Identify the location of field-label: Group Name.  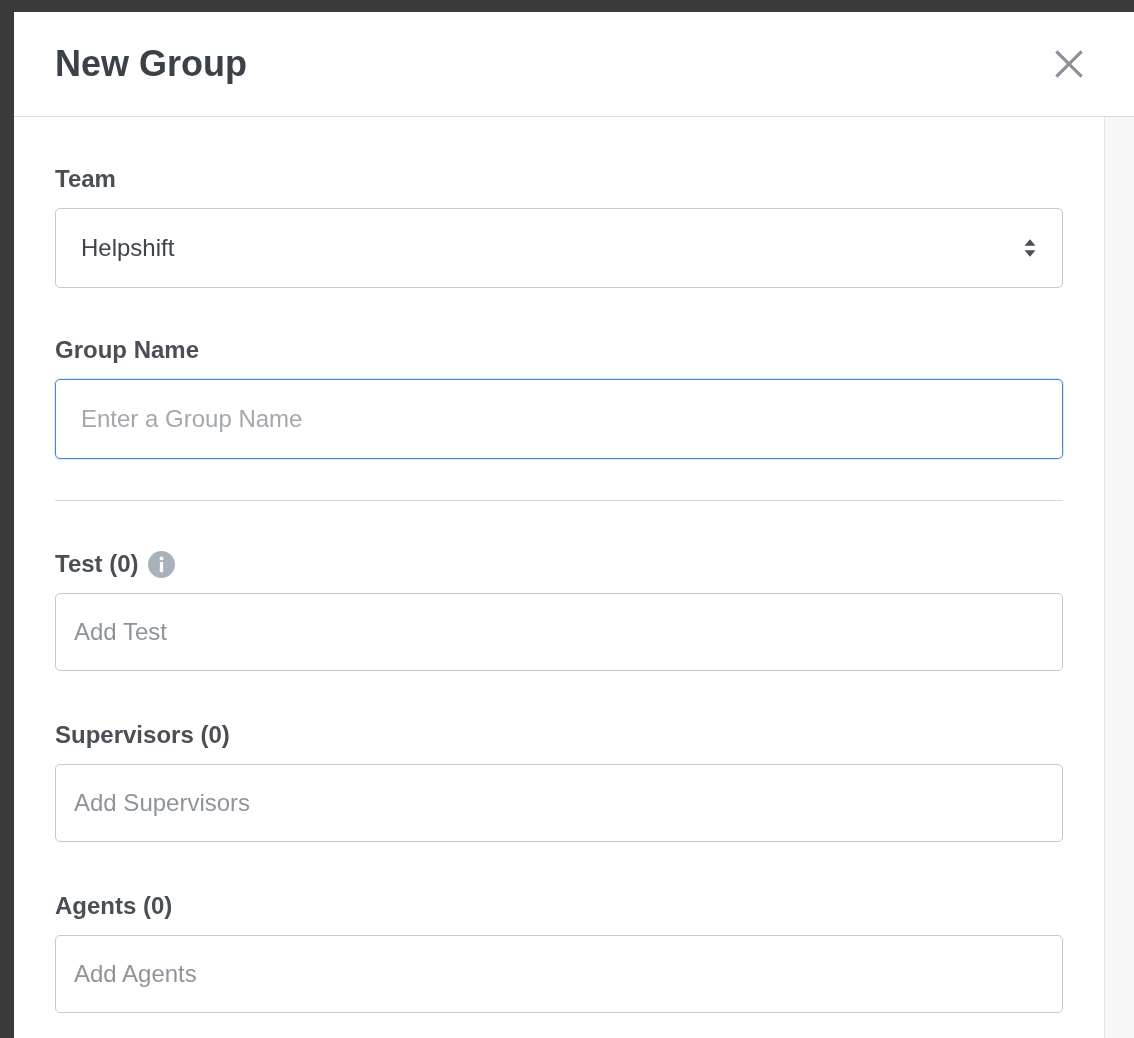
(128, 350).